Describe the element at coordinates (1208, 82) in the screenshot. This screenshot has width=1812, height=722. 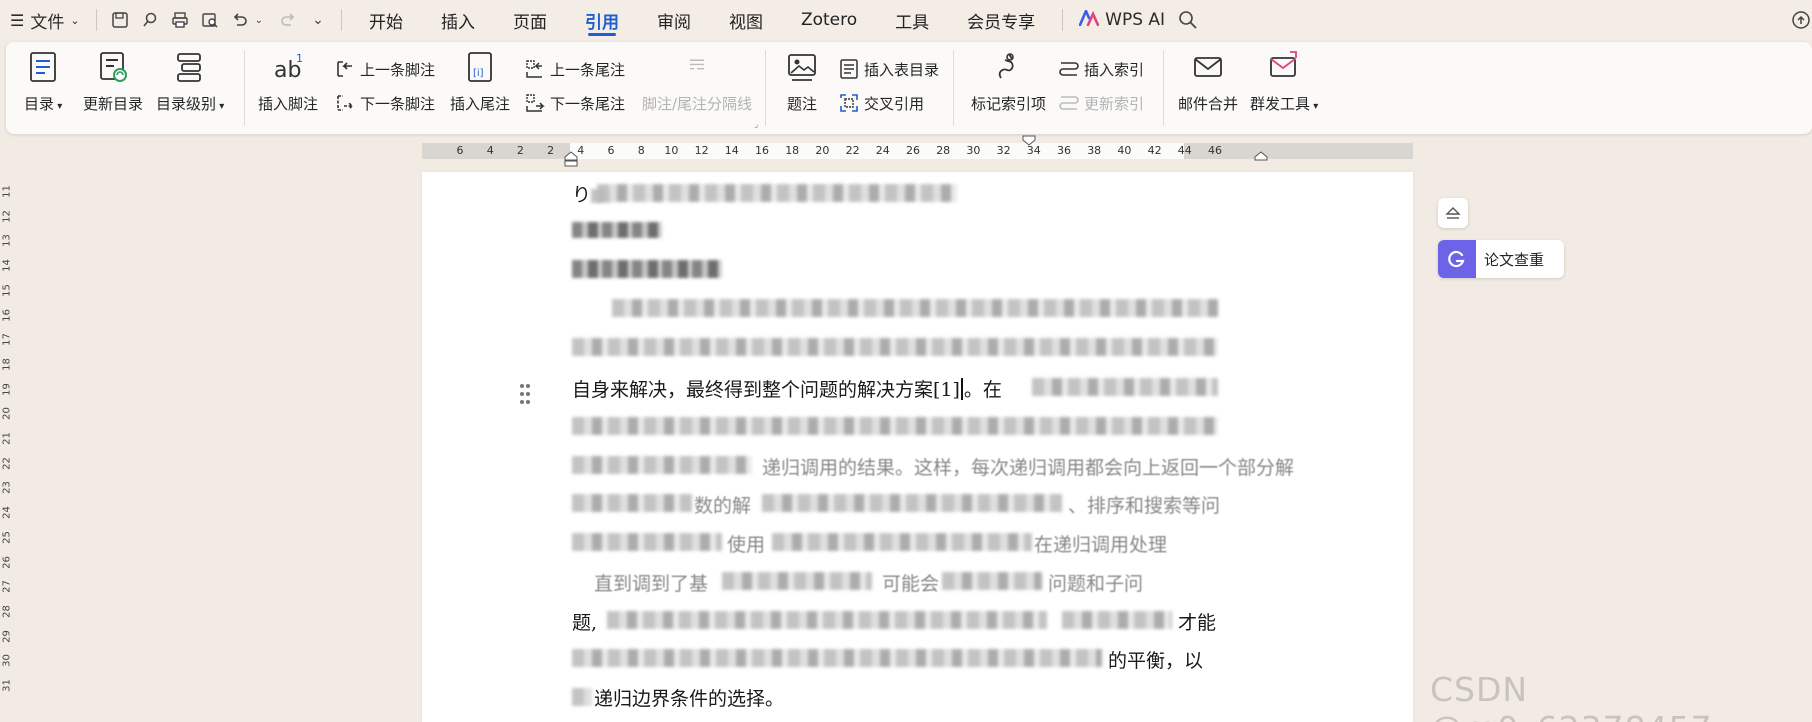
I see `mail-merge-button: 邮件合并` at that location.